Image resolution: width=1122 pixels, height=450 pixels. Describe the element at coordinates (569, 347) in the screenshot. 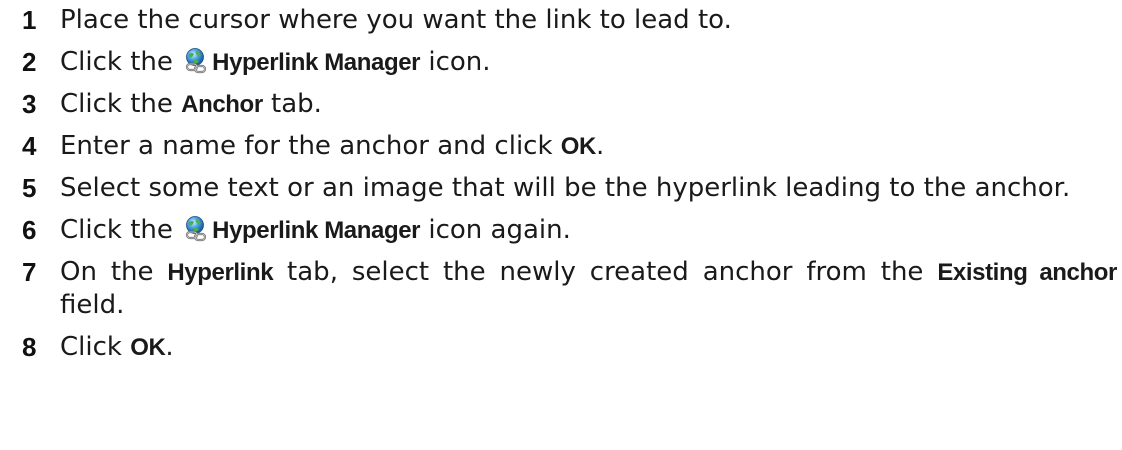

I see `step-item: 8 Click OK.` at that location.